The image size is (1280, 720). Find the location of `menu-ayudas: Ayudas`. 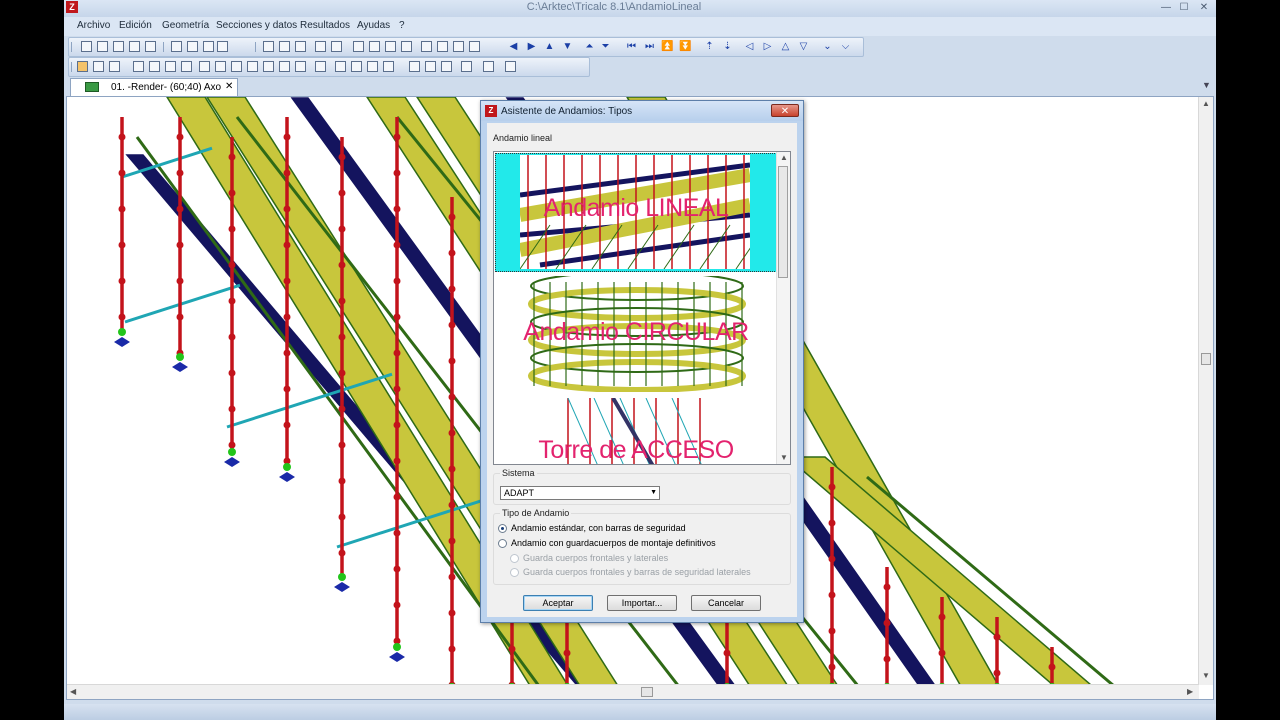

menu-ayudas: Ayudas is located at coordinates (373, 25).